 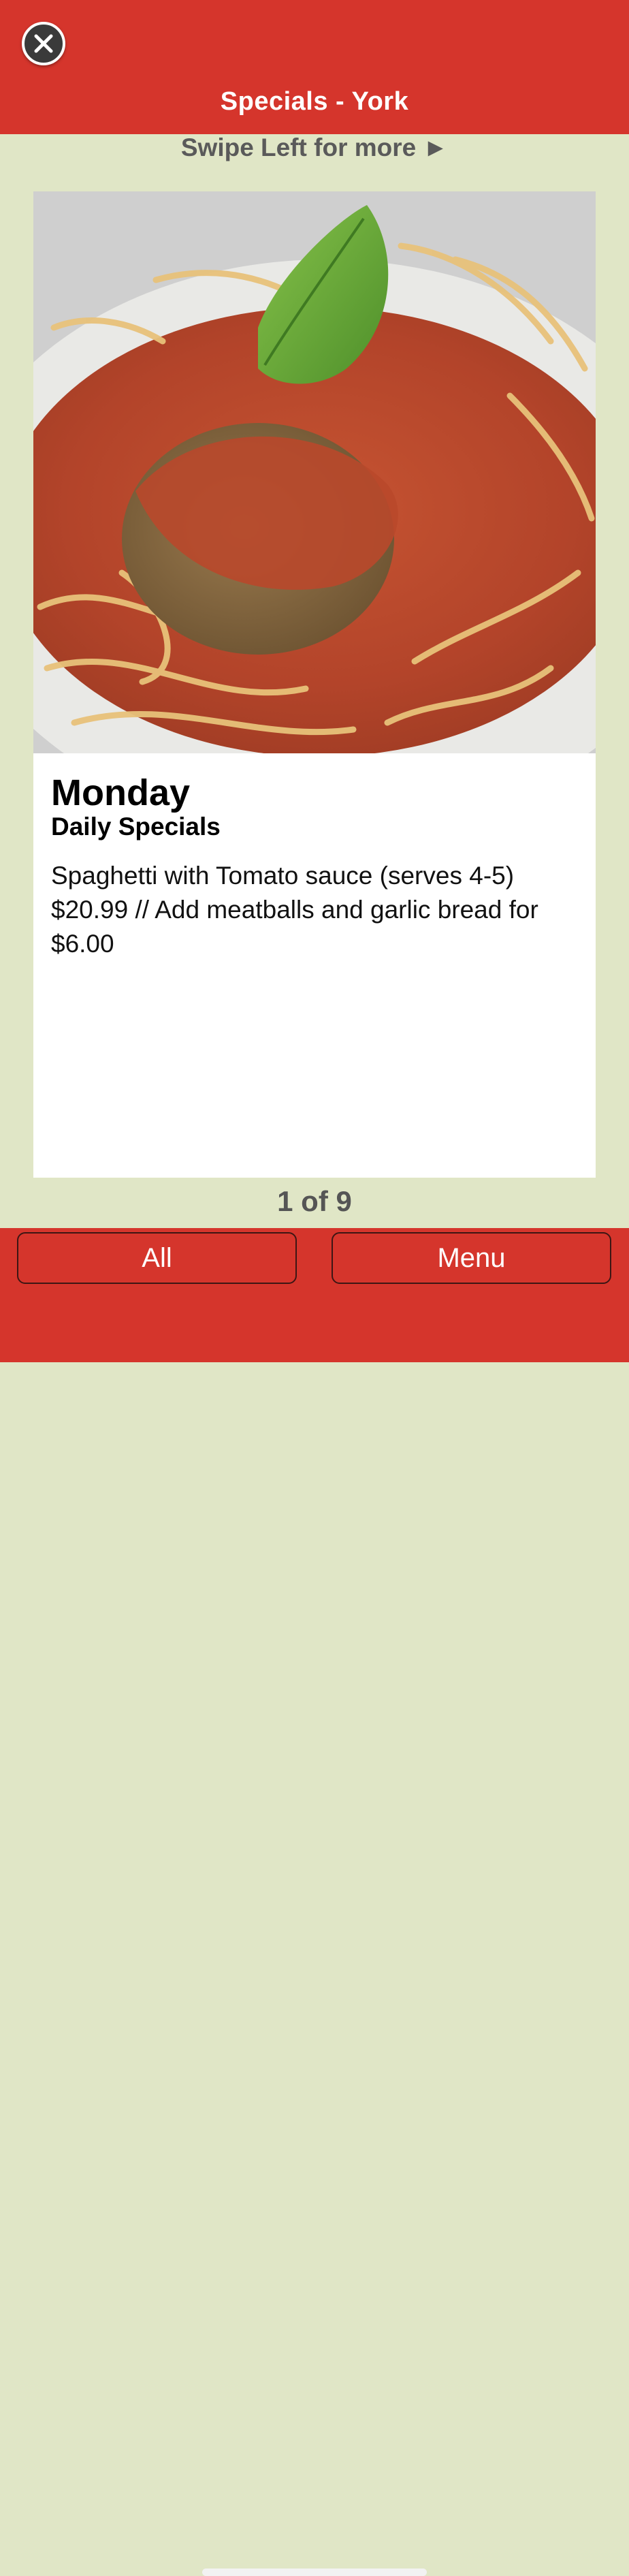 What do you see at coordinates (157, 1258) in the screenshot?
I see `all-button: All` at bounding box center [157, 1258].